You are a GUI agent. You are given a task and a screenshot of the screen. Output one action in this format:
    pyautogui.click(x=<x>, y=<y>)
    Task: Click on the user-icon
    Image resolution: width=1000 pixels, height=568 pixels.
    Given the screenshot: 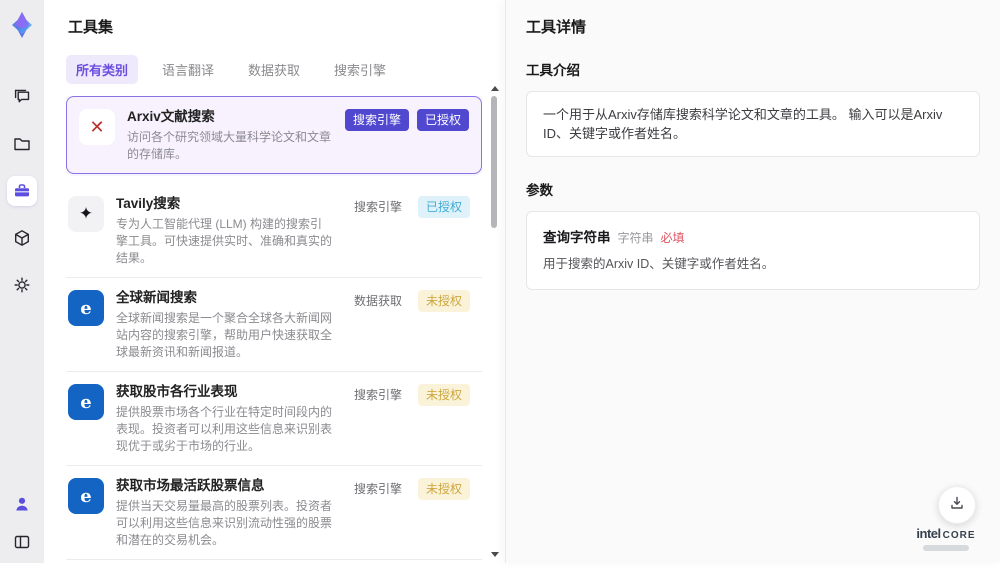 What is the action you would take?
    pyautogui.click(x=22, y=504)
    